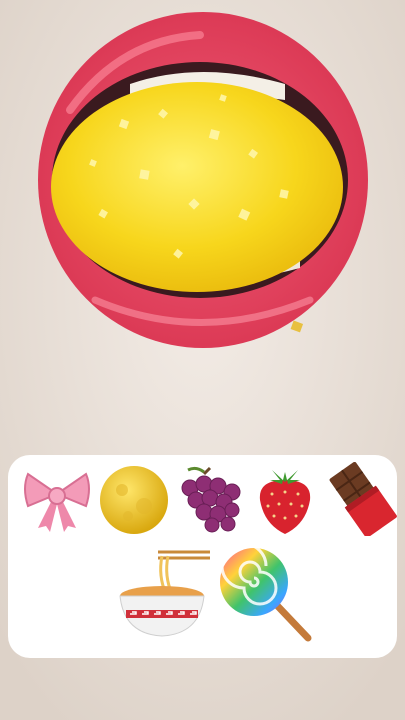 This screenshot has width=405, height=720. What do you see at coordinates (363, 499) in the screenshot?
I see `chocolate-bar-icon` at bounding box center [363, 499].